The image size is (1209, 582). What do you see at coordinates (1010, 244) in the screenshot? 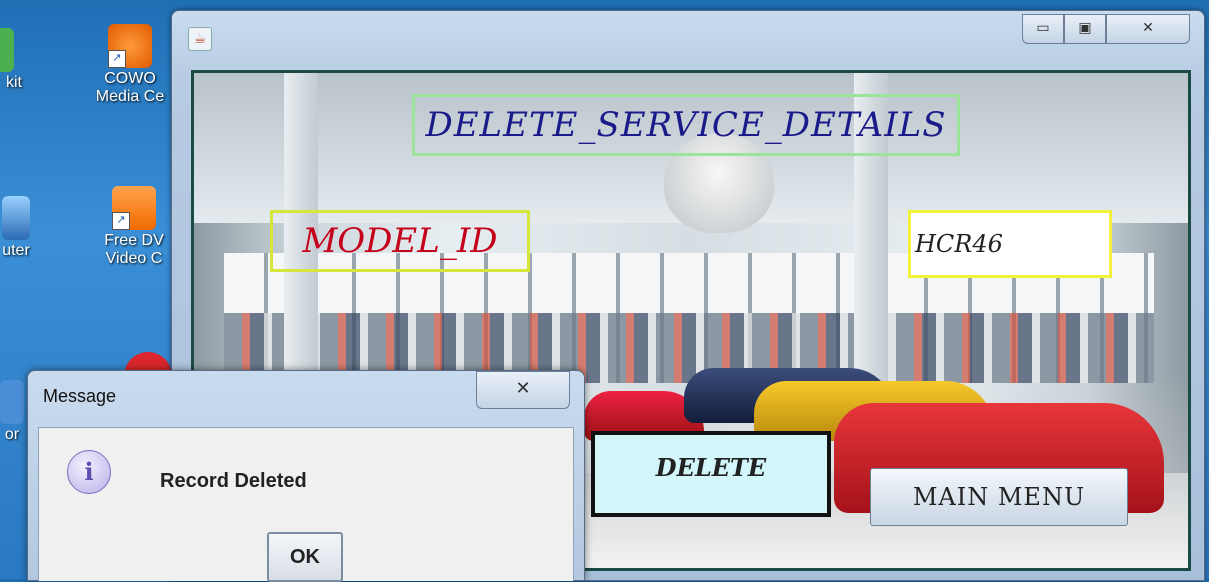
I see `model-id-field: HCR46` at bounding box center [1010, 244].